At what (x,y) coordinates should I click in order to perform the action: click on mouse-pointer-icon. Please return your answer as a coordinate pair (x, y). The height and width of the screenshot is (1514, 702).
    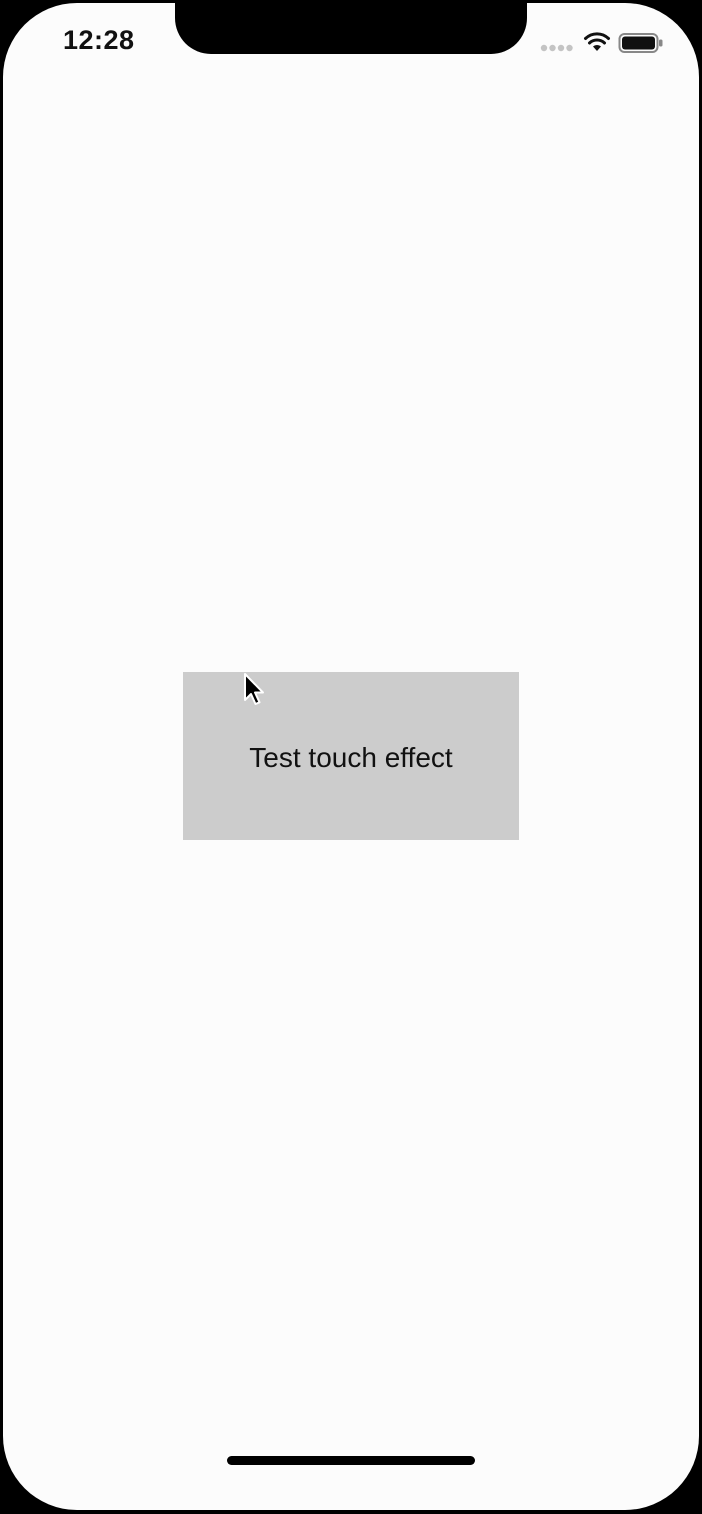
    Looking at the image, I should click on (254, 689).